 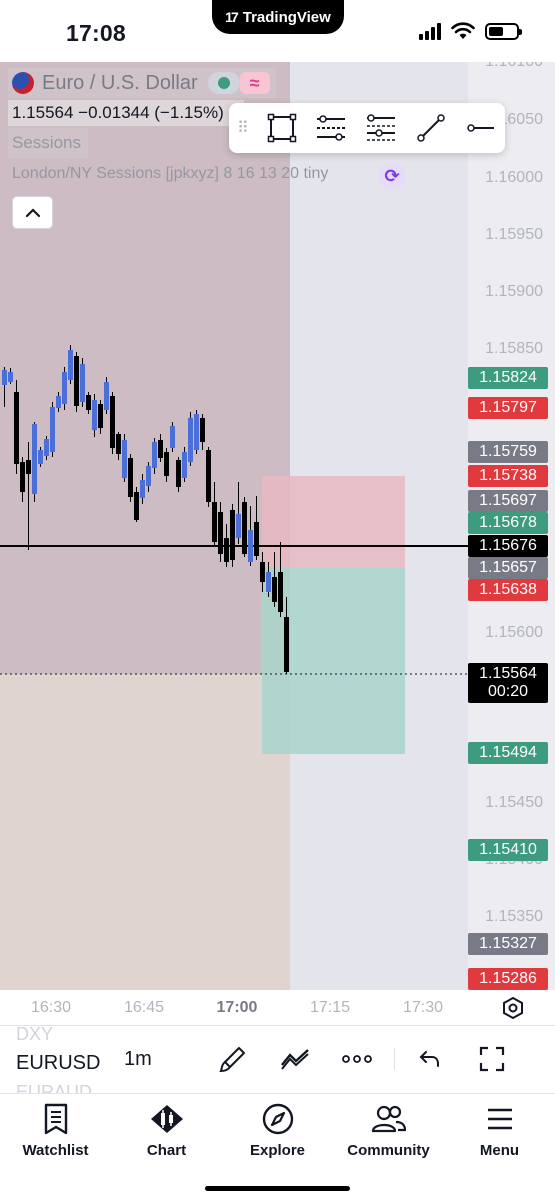 I want to click on price-tag: 1.15286, so click(x=508, y=979).